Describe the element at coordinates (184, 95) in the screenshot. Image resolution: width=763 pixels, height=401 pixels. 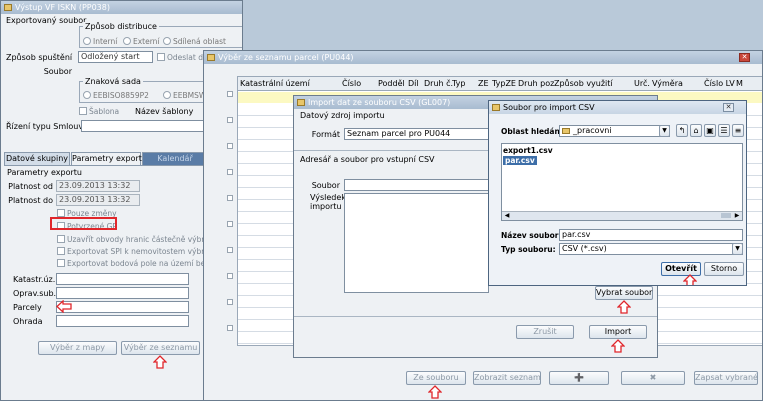
I see `radio-msw: EEBMSW` at that location.